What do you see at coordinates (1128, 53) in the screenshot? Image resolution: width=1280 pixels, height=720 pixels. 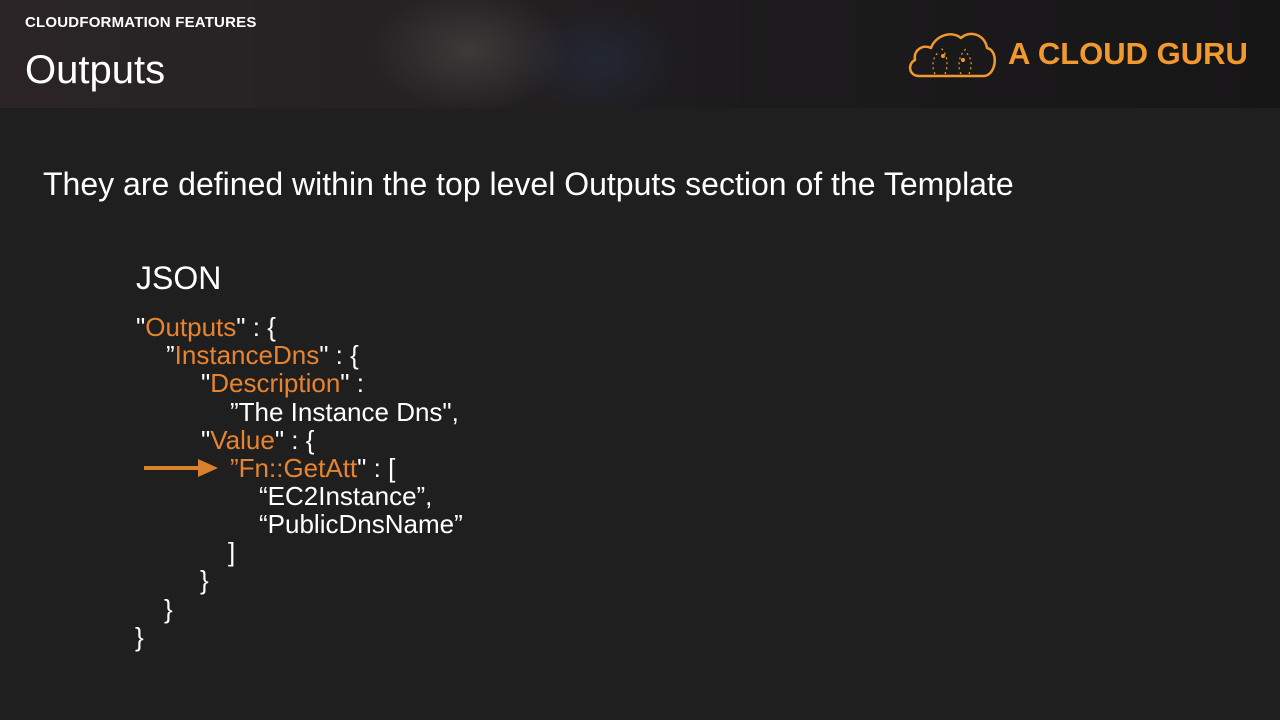 I see `brand-name: A CLOUD GURU` at bounding box center [1128, 53].